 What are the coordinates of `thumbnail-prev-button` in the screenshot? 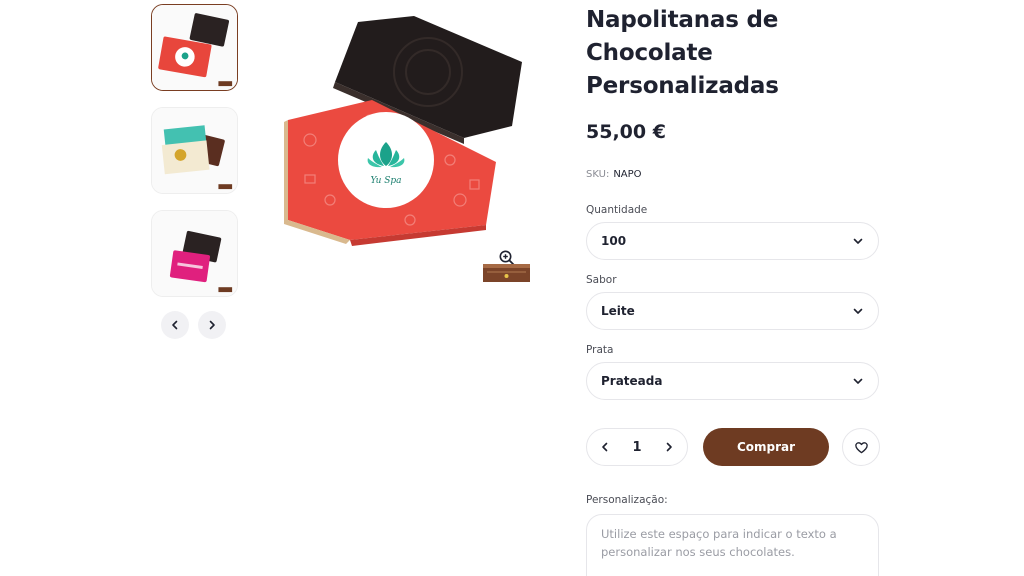 It's located at (175, 325).